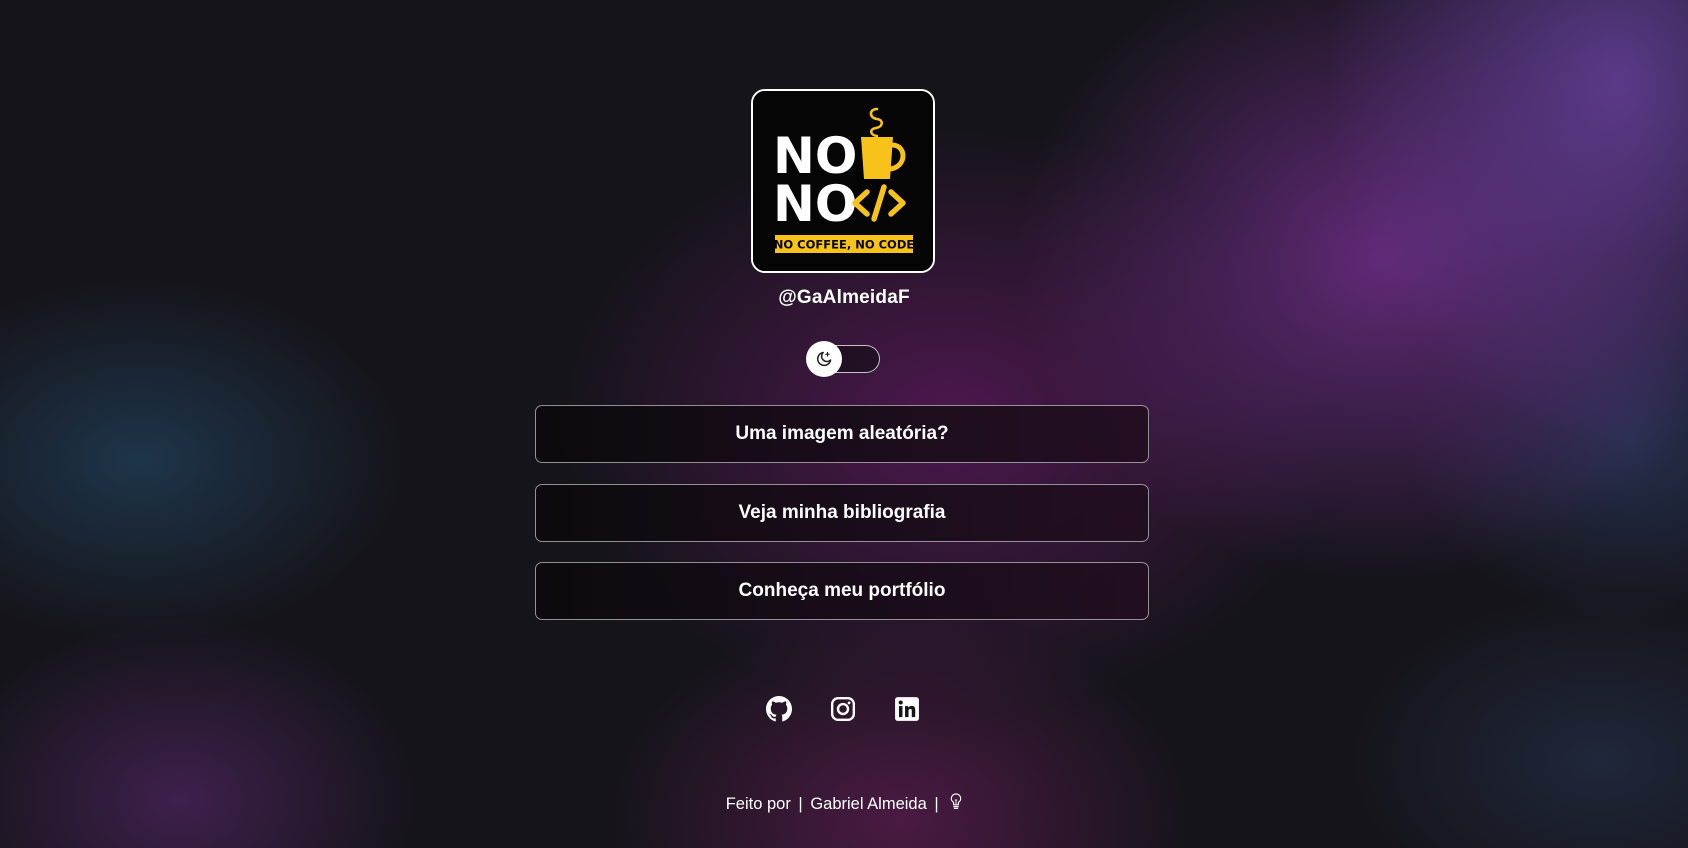  I want to click on github-link, so click(779, 709).